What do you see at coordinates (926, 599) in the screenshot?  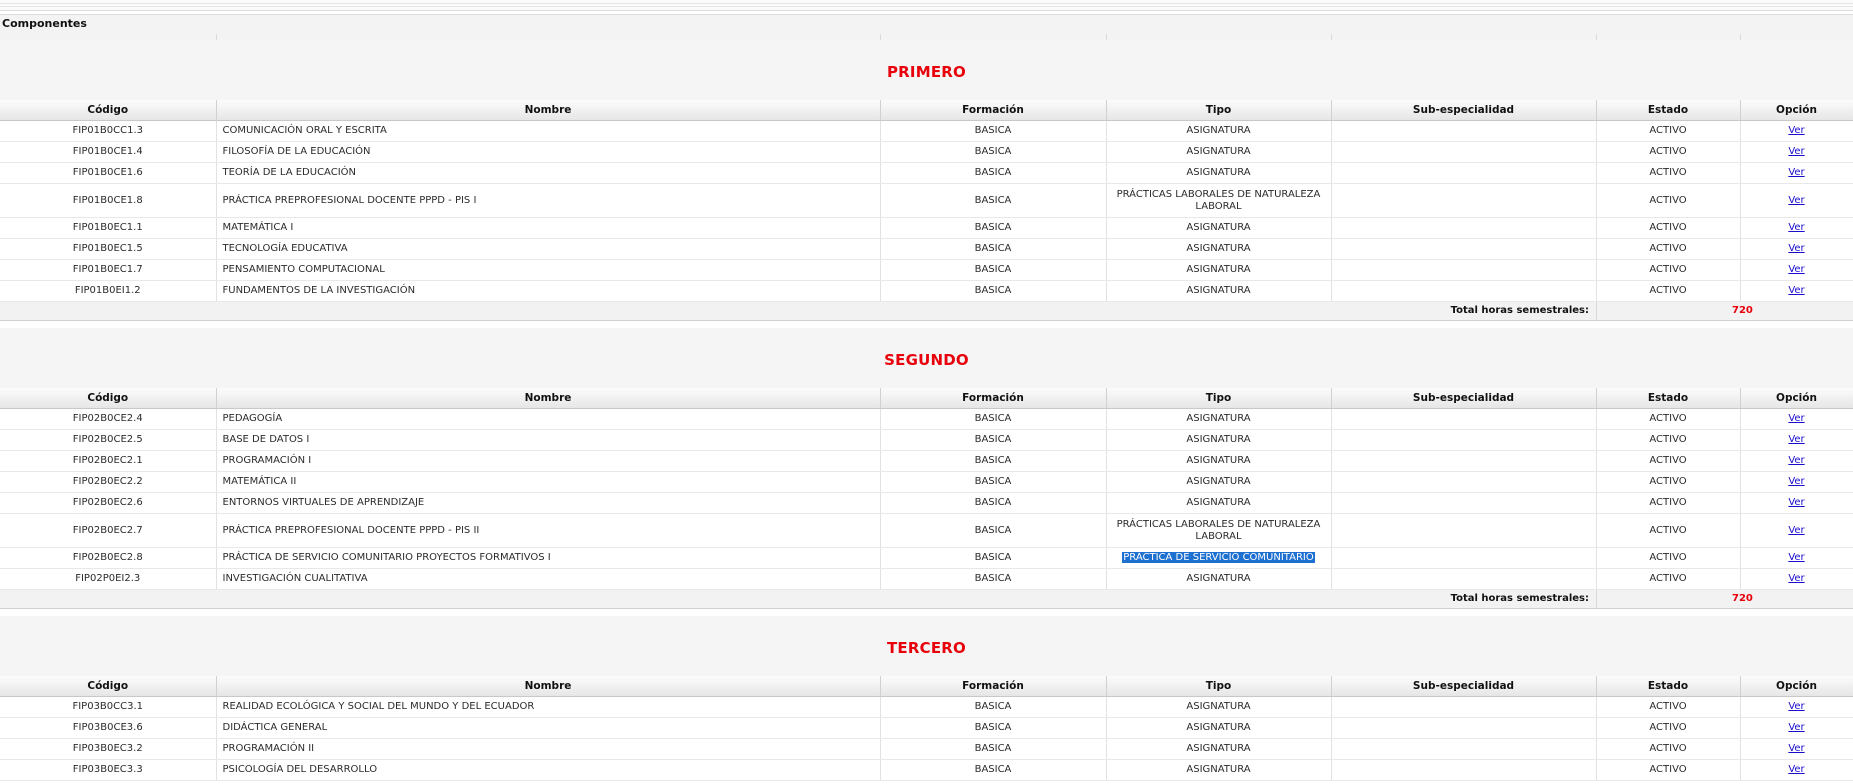 I see `total-row: Total horas semestrales: 720` at bounding box center [926, 599].